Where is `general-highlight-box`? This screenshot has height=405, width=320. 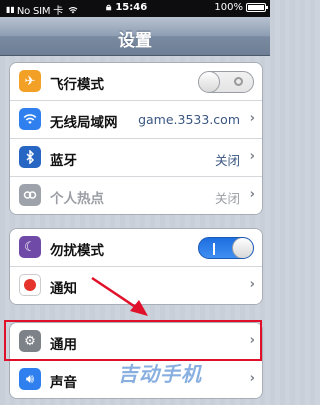 general-highlight-box is located at coordinates (133, 340).